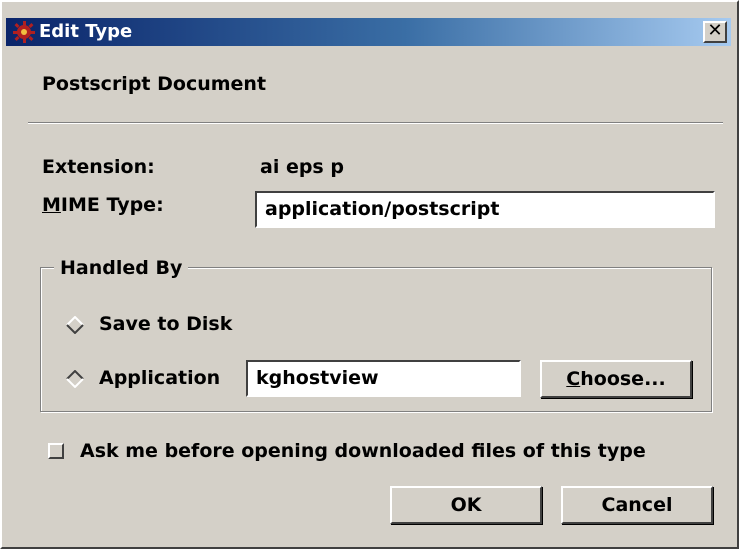 The height and width of the screenshot is (549, 739). Describe the element at coordinates (485, 209) in the screenshot. I see `mime-type-input: application/postscript` at that location.